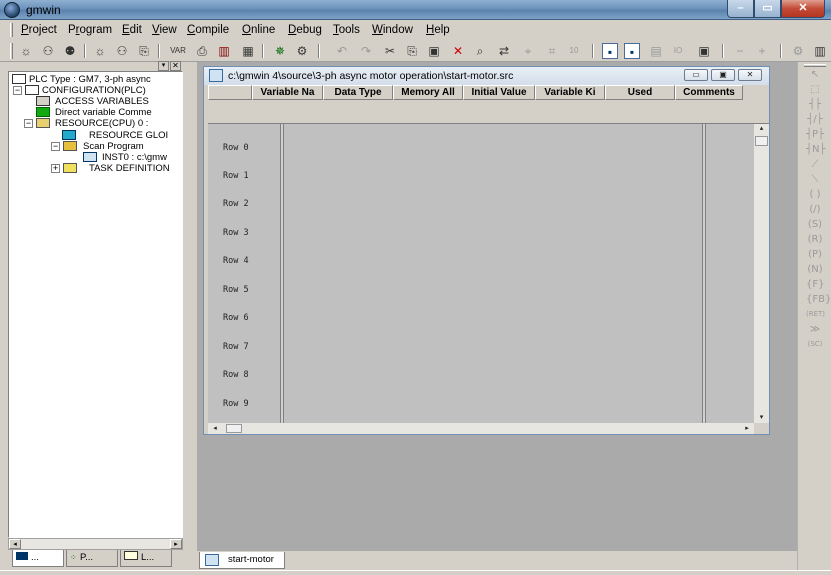 This screenshot has width=831, height=575. I want to click on delete-icon: ✕, so click(458, 51).